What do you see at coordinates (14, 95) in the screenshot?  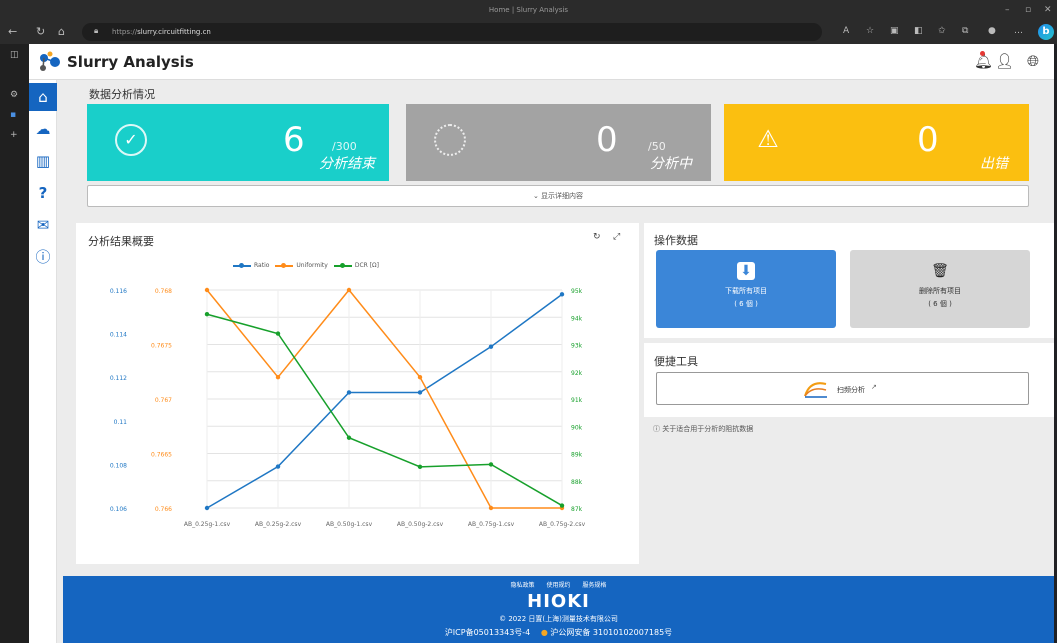 I see `settings-tab-icon: ⚙` at bounding box center [14, 95].